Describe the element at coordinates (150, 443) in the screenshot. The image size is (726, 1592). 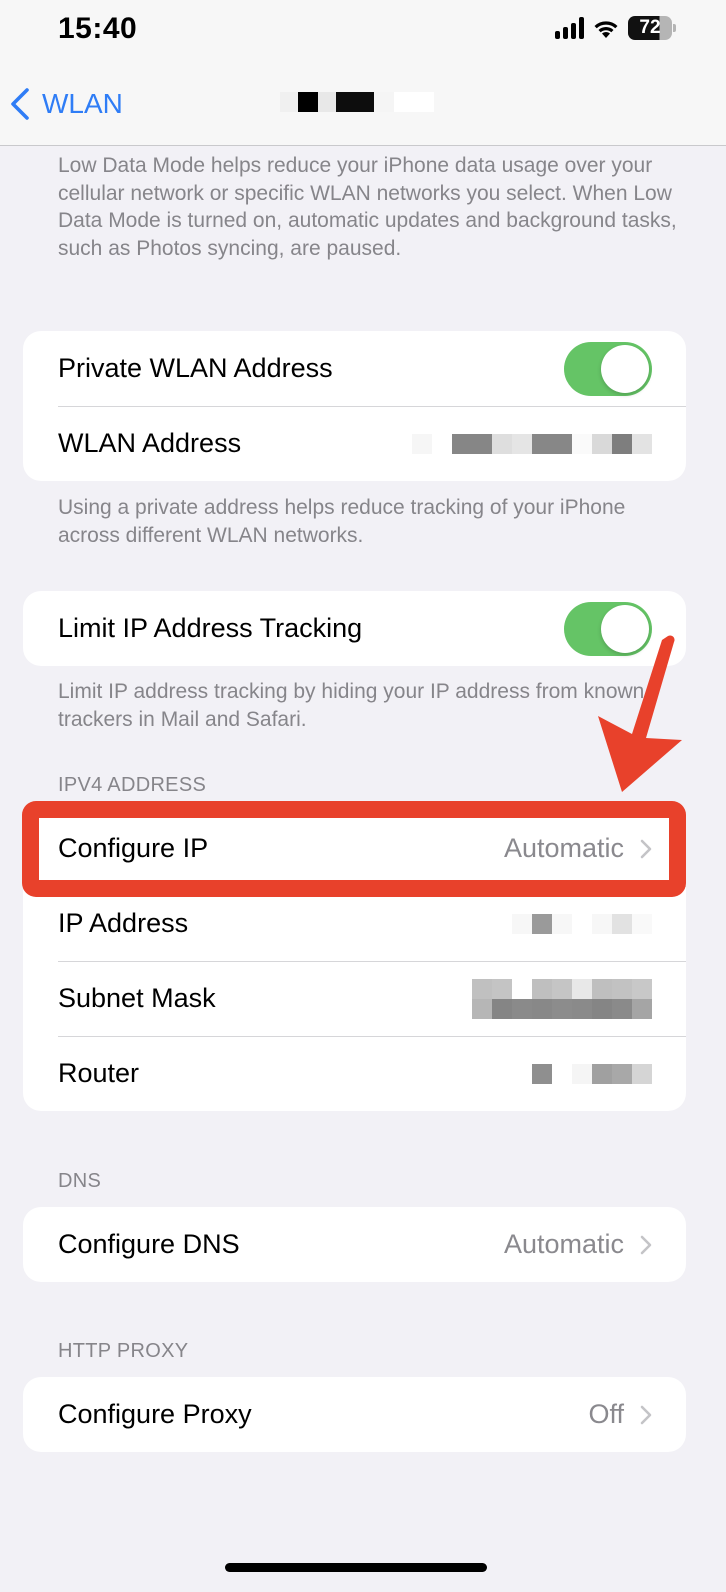
I see `row-label: WLAN Address` at that location.